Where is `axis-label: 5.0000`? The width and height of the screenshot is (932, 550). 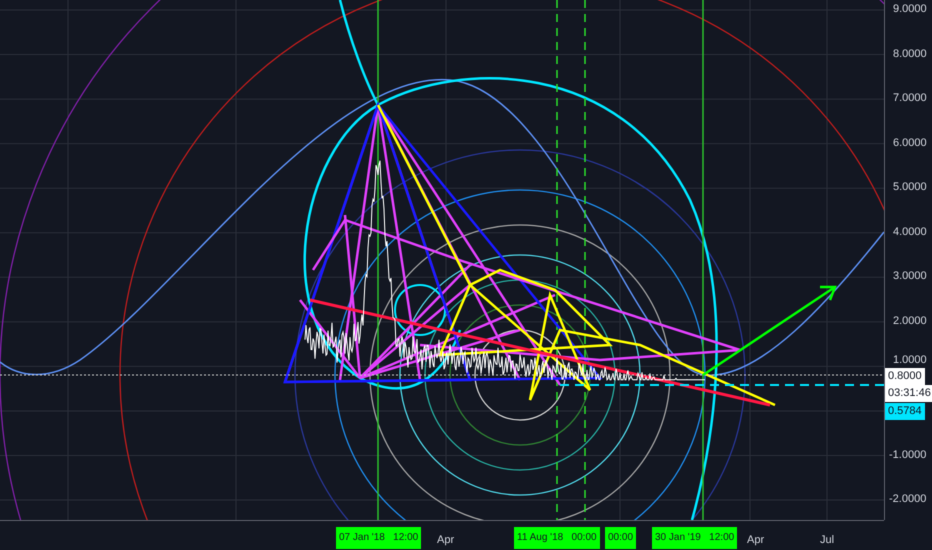 axis-label: 5.0000 is located at coordinates (910, 188).